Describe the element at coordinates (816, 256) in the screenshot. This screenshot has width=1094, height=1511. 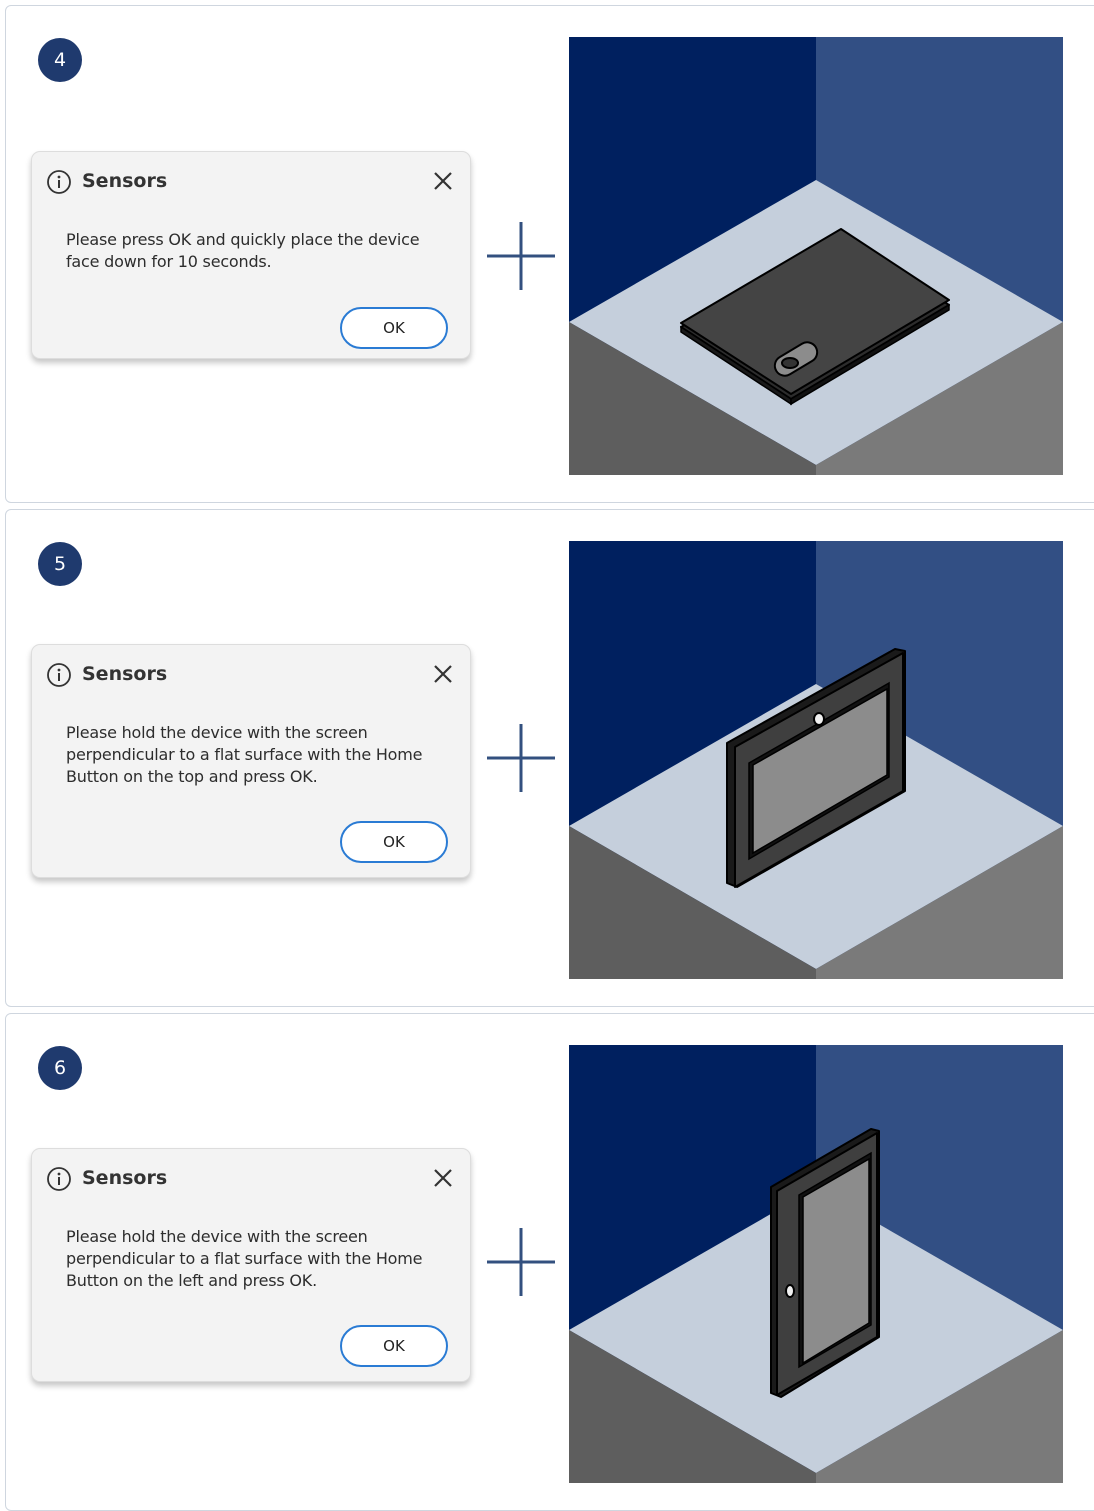
I see `device-face-down-illustration` at that location.